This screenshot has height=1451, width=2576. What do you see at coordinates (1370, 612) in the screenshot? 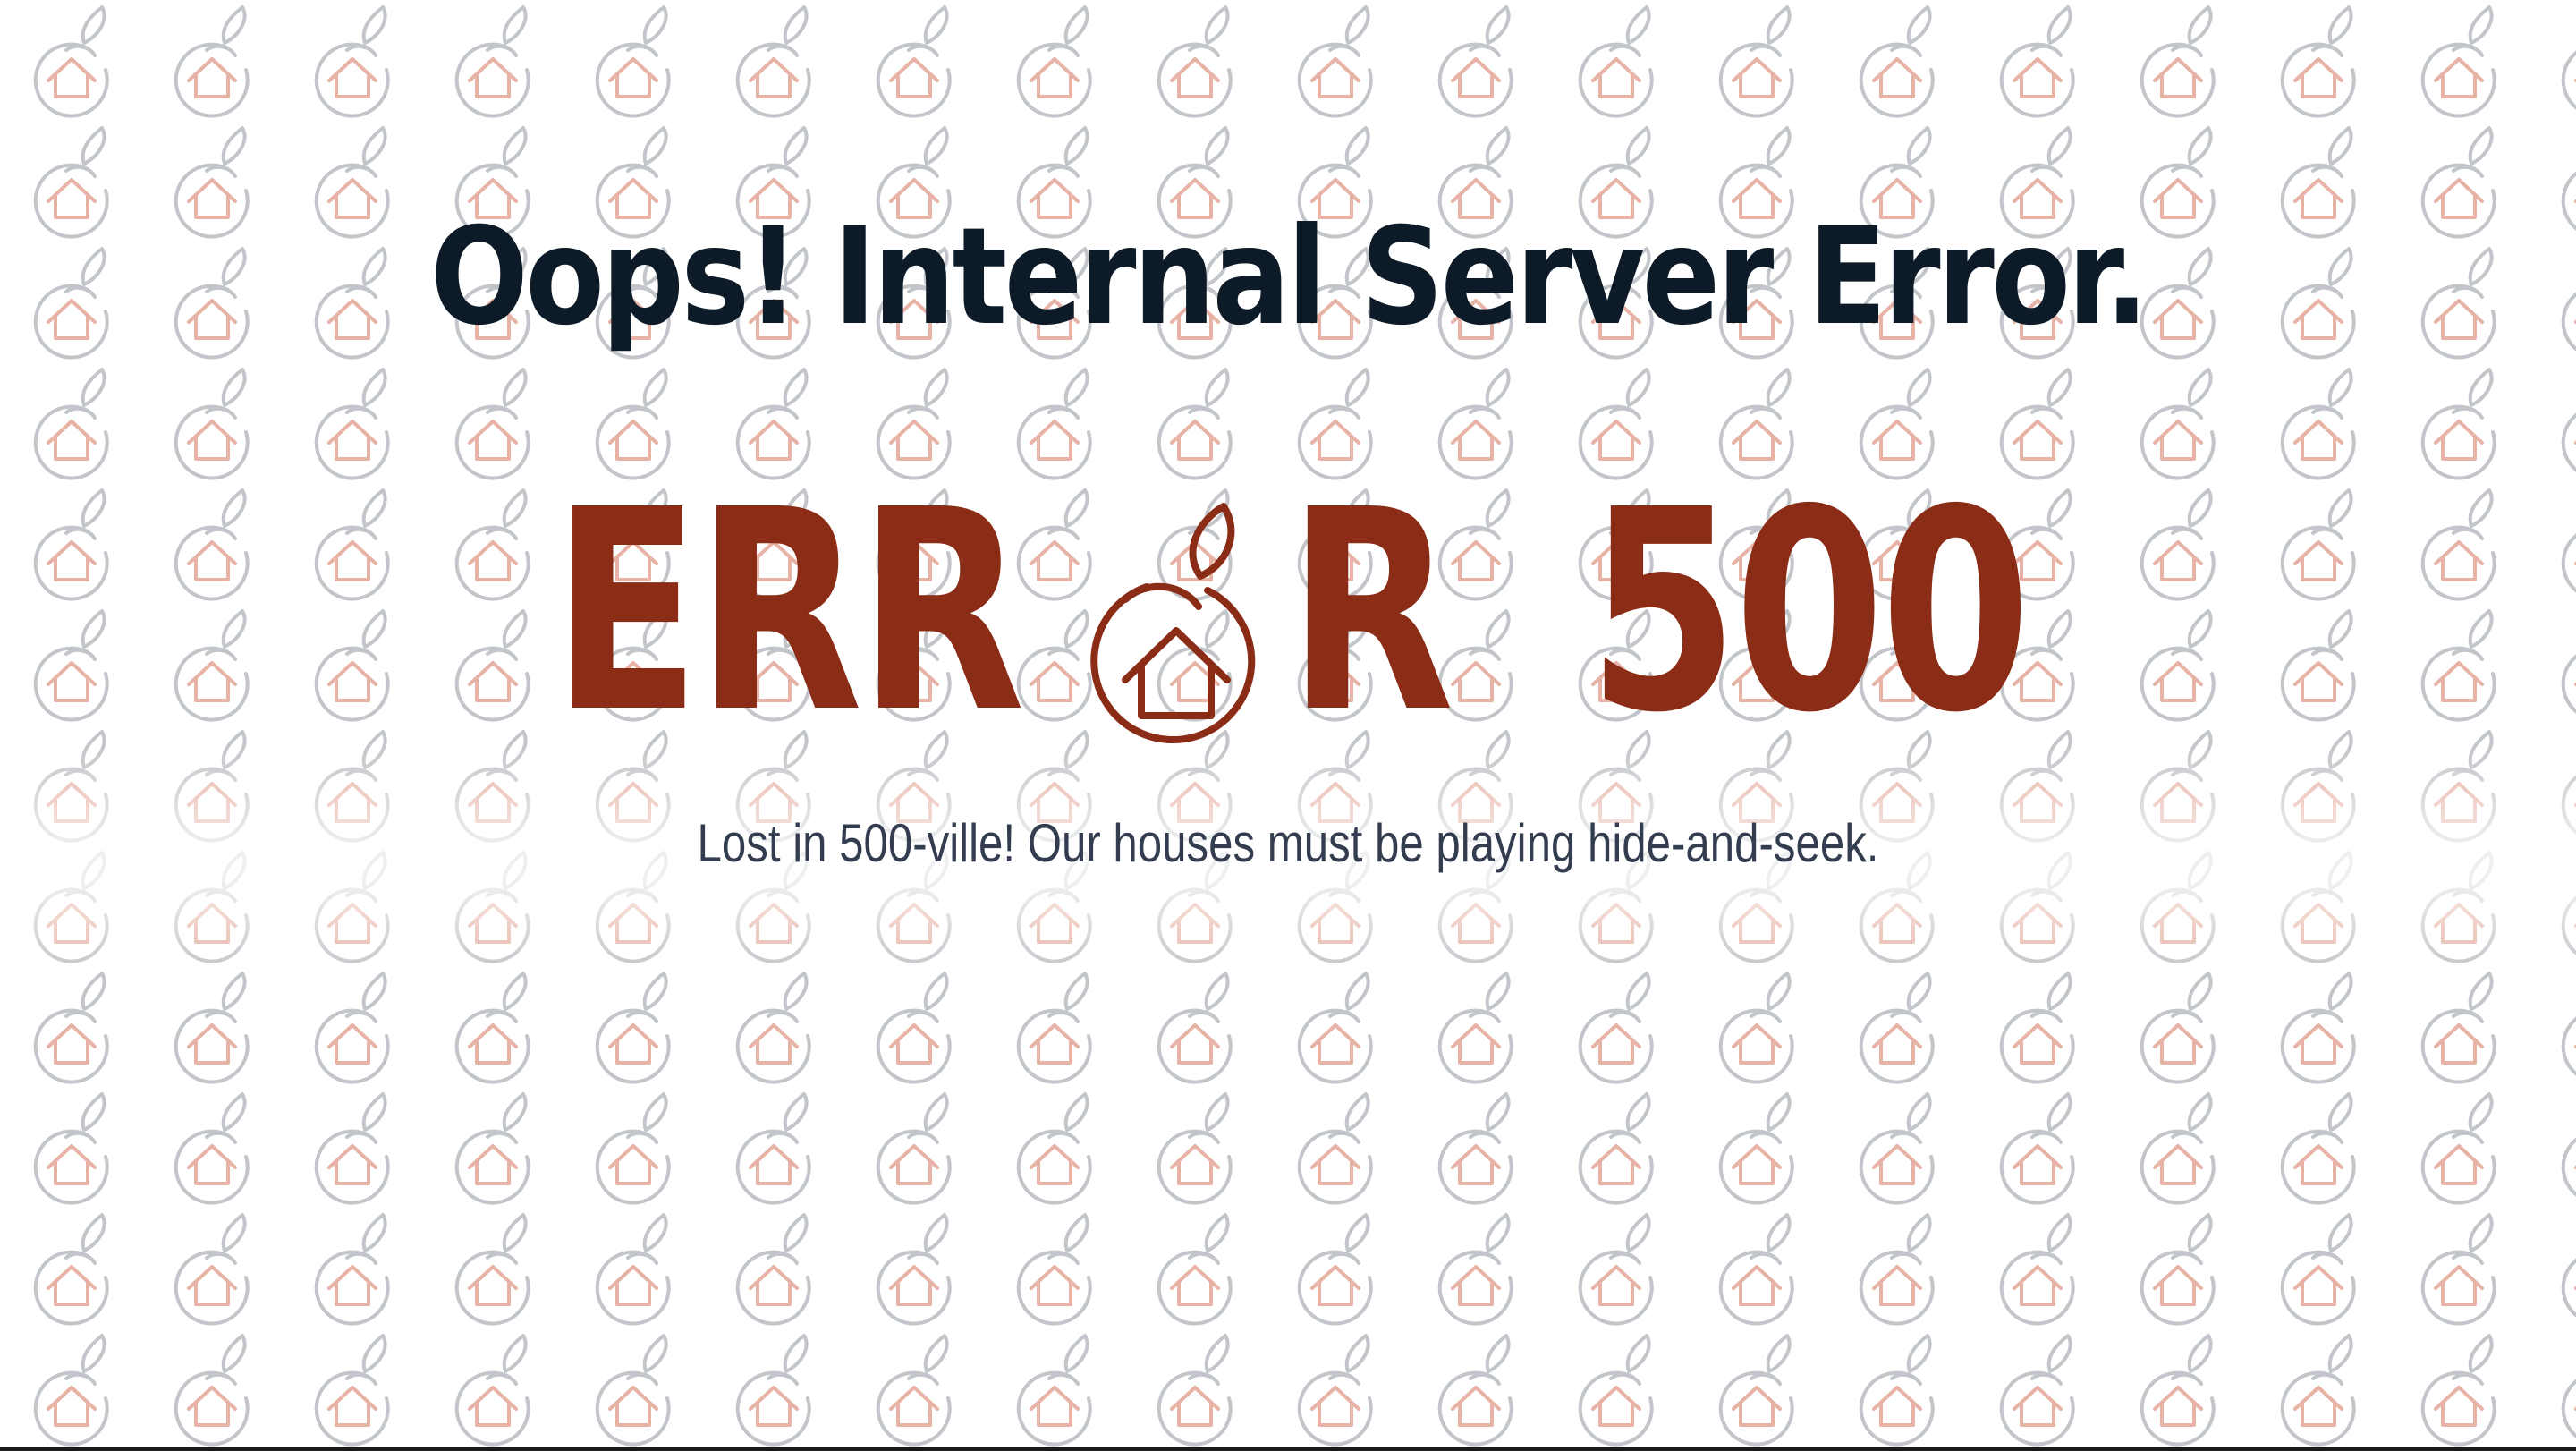
I see `error-code-suffix: R` at bounding box center [1370, 612].